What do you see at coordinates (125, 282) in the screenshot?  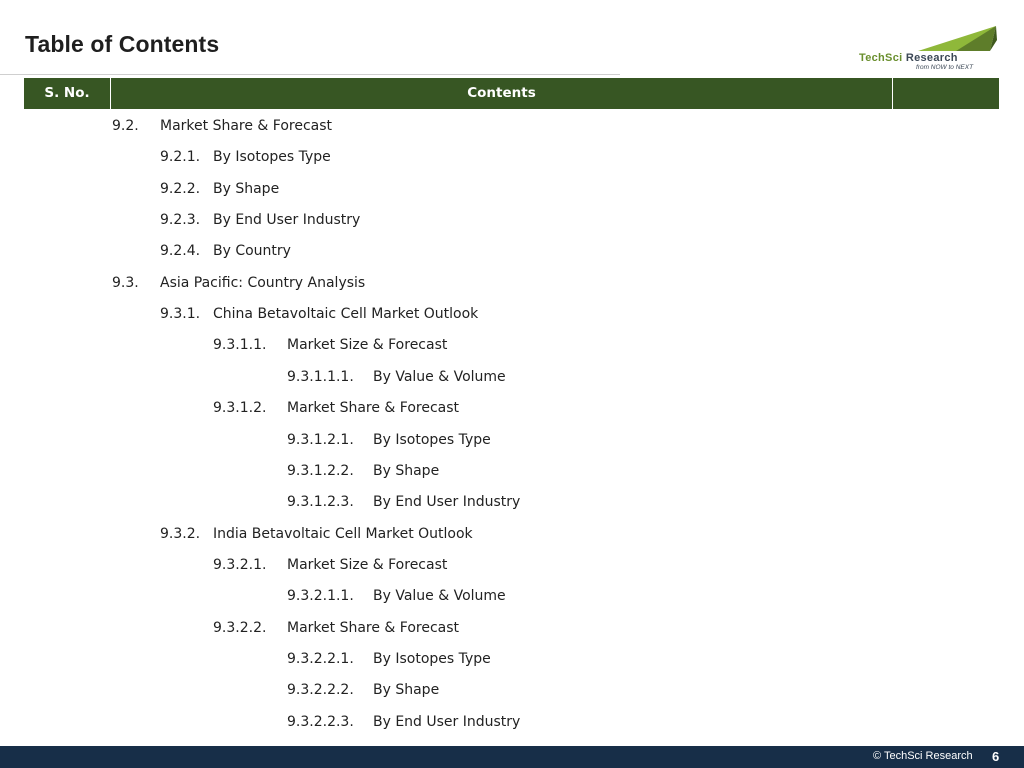 I see `toc-entry-number: 9.3.` at bounding box center [125, 282].